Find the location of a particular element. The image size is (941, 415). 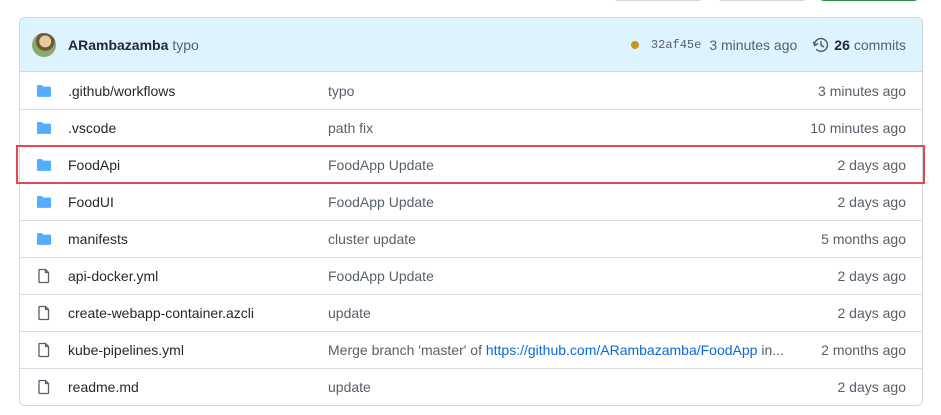

file-row: api-docker.yml FoodApp Update 2 days ago is located at coordinates (471, 275).